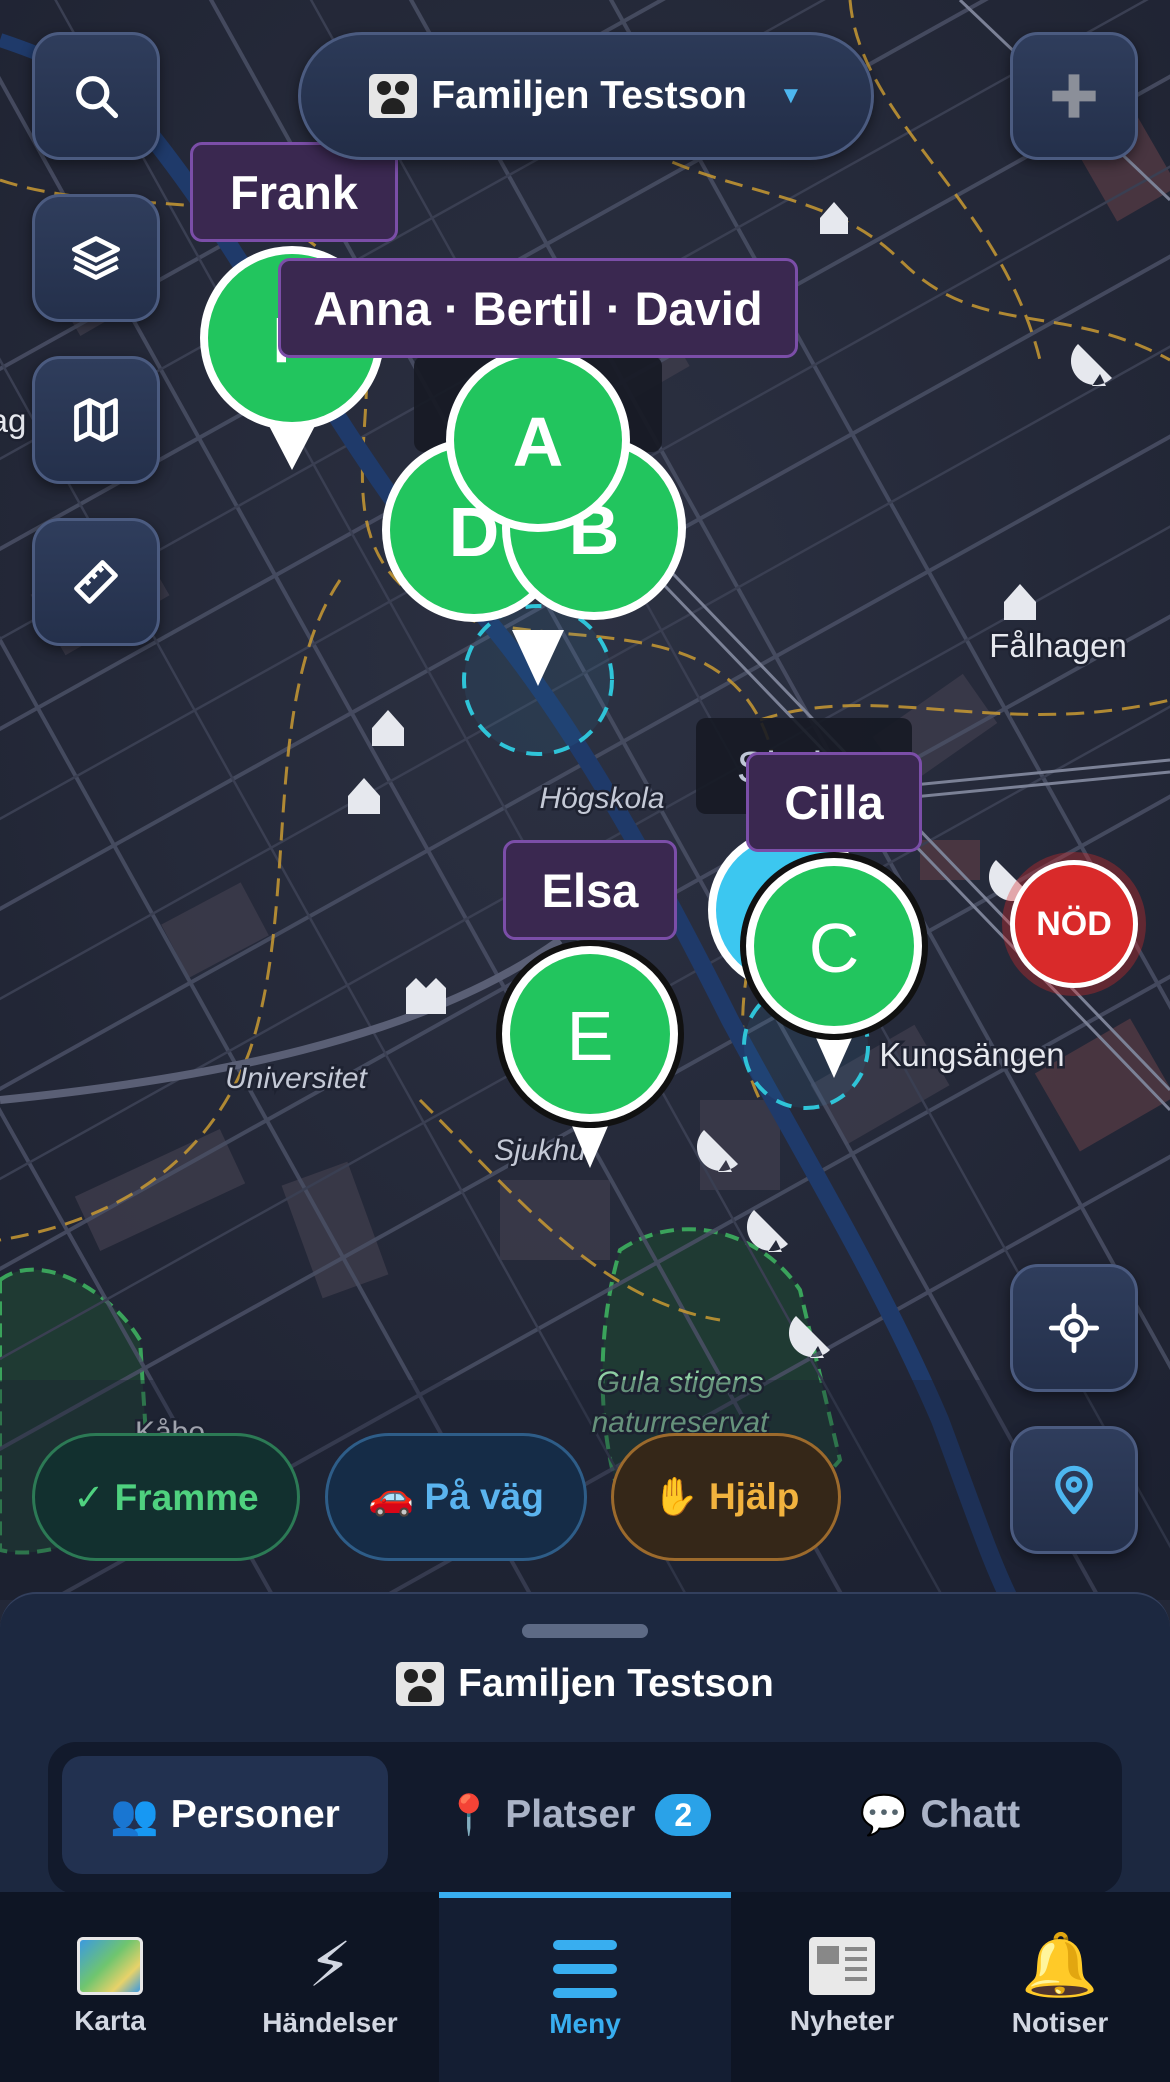 This screenshot has height=2082, width=1170. I want to click on crosshair-icon, so click(1074, 1328).